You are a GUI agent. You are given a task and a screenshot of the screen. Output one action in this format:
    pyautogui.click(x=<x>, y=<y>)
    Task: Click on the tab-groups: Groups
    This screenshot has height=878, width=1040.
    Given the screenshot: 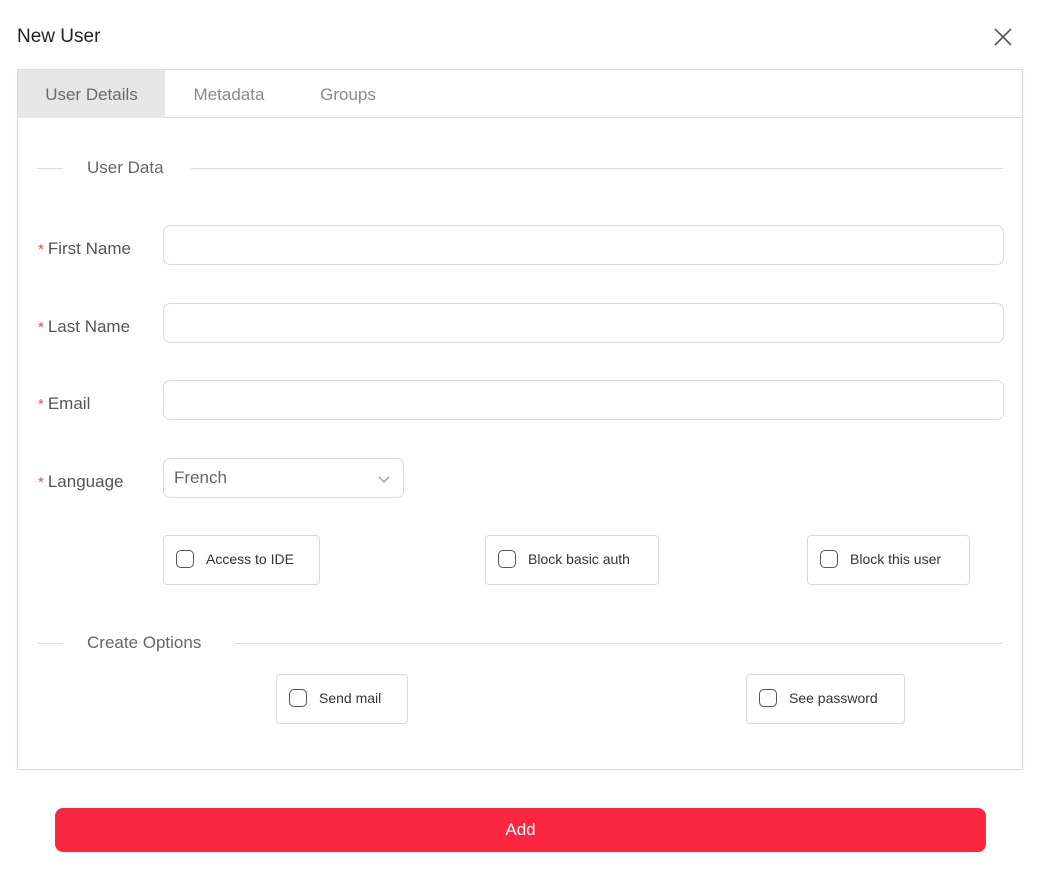 What is the action you would take?
    pyautogui.click(x=348, y=94)
    